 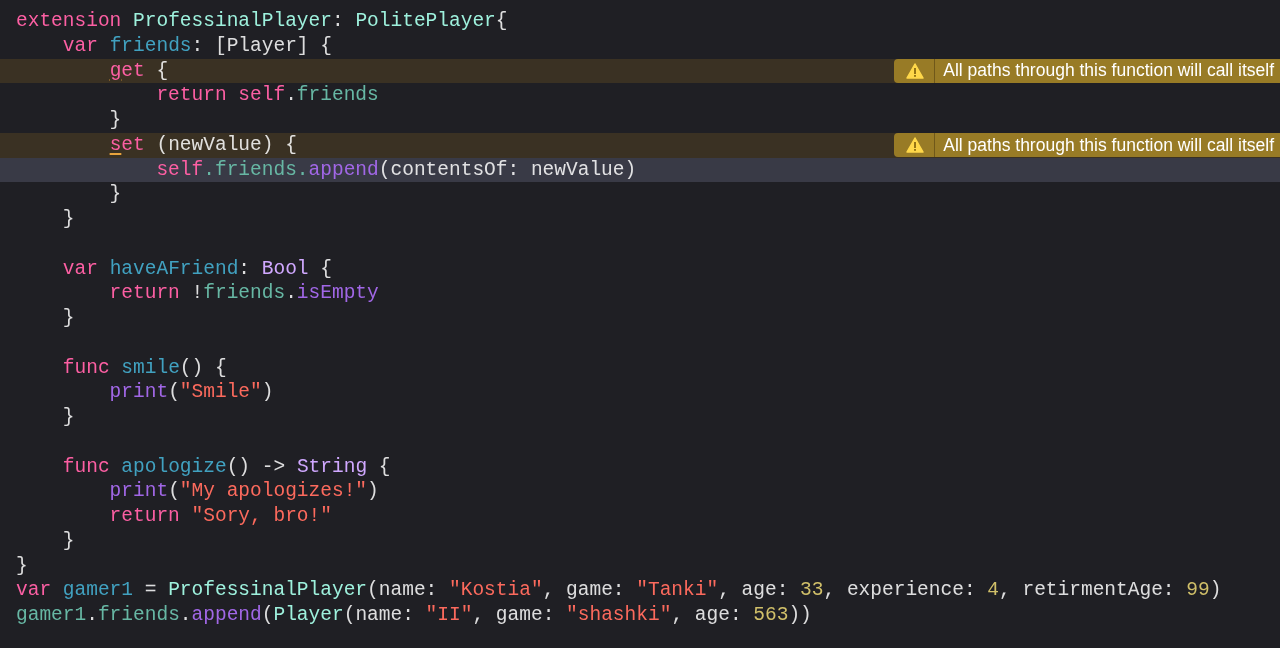 I want to click on code-line: func apologize() -> String {, so click(x=226, y=467).